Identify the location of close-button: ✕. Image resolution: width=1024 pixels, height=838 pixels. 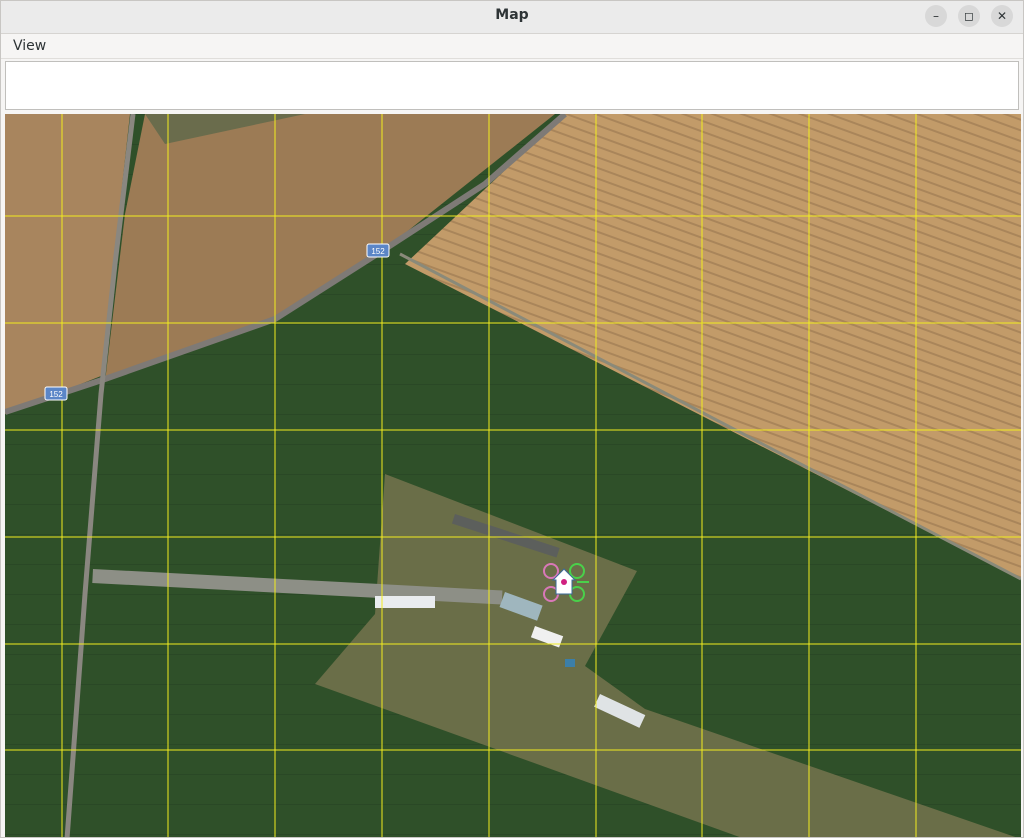
(1002, 16).